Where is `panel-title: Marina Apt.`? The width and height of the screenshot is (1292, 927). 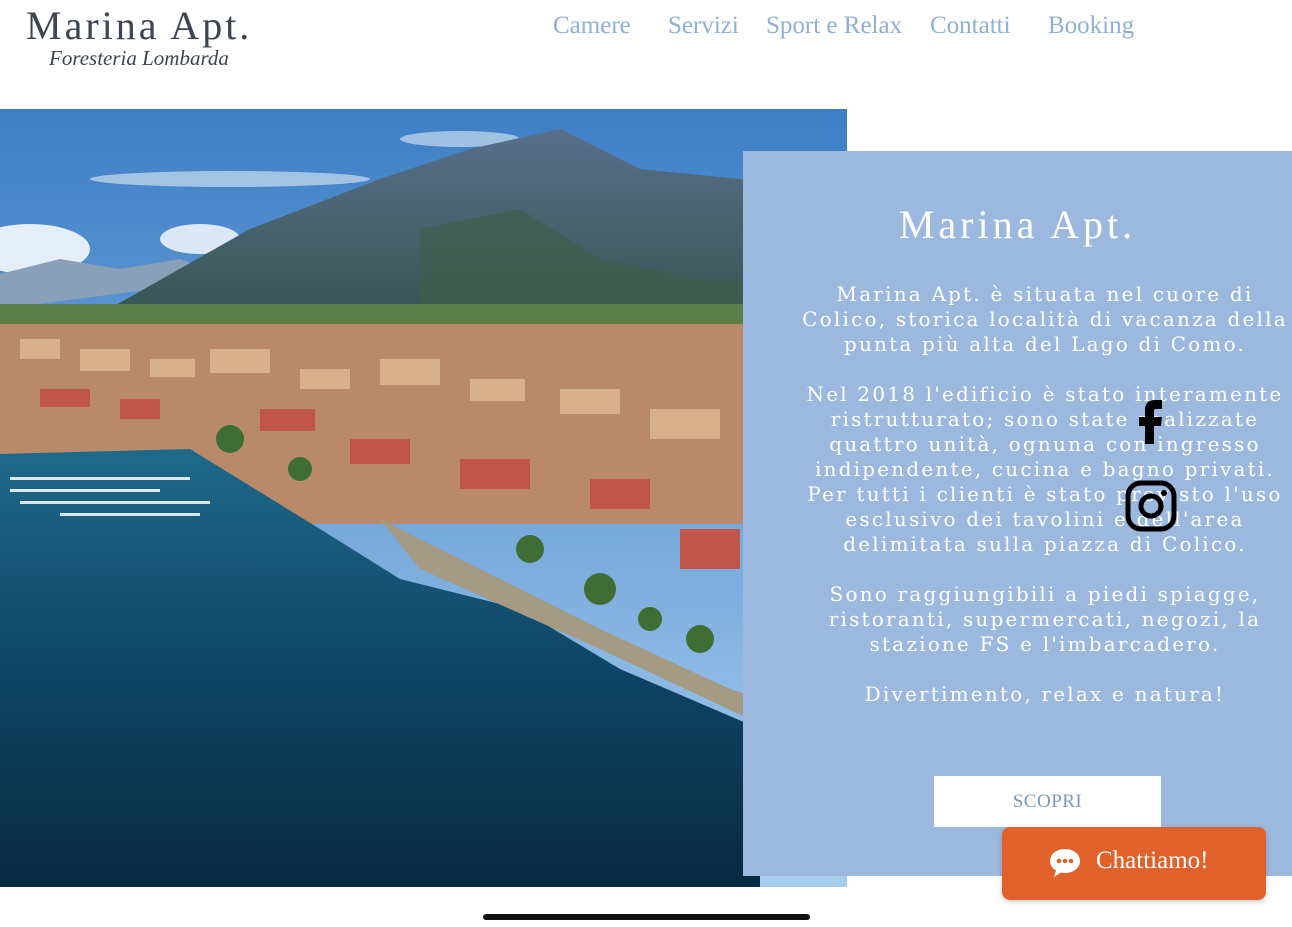
panel-title: Marina Apt. is located at coordinates (1017, 224).